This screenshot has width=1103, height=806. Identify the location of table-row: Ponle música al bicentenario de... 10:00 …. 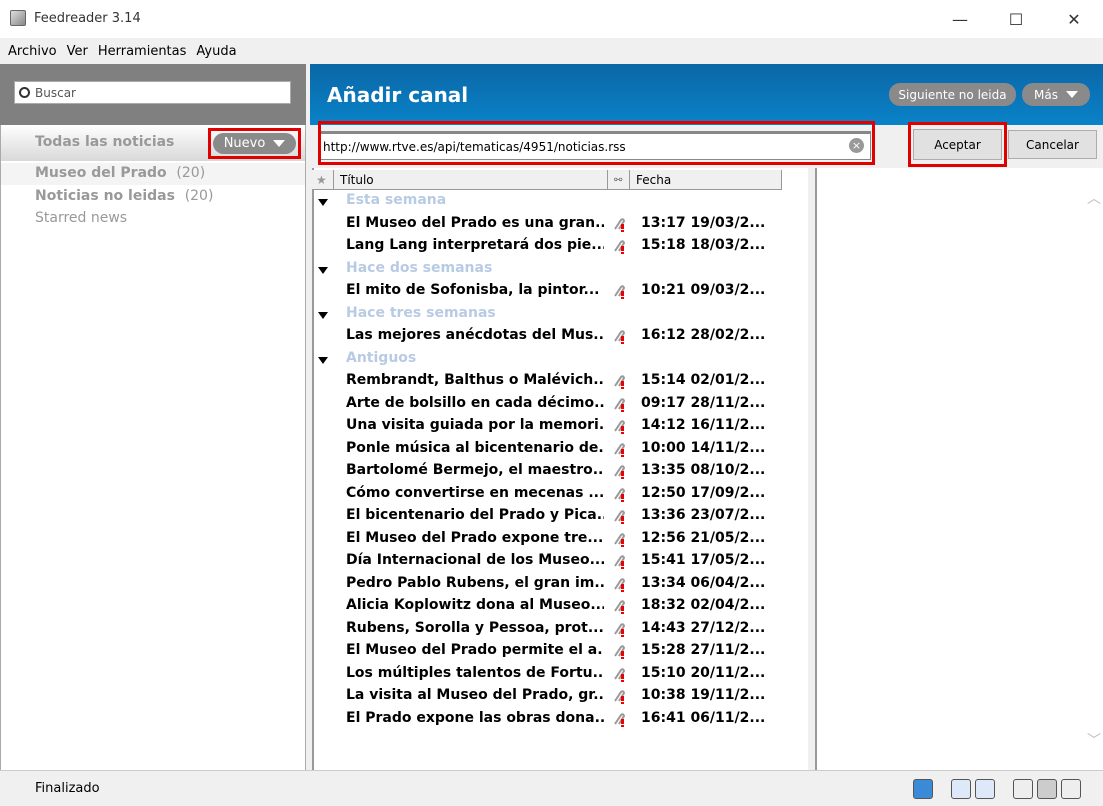
(576, 451).